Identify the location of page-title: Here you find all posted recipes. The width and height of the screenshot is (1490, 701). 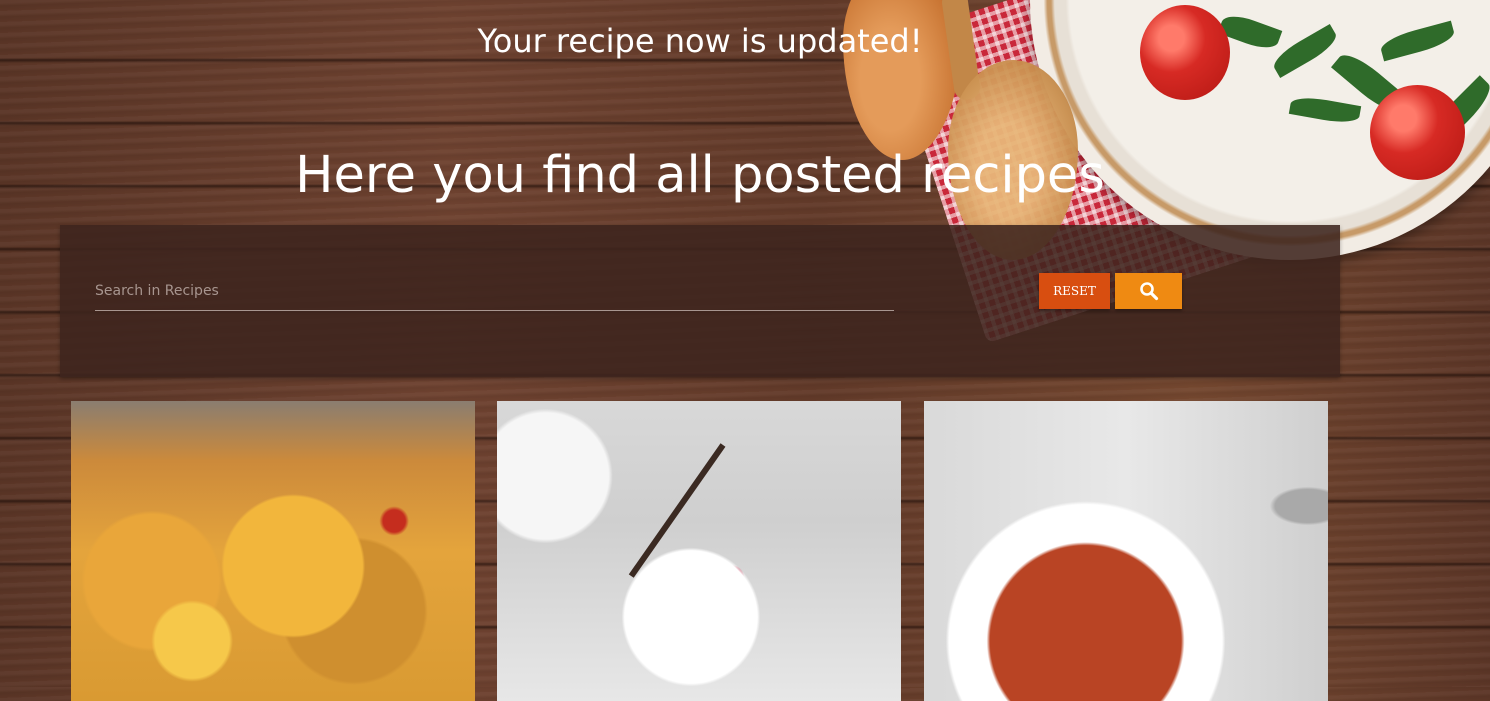
(700, 175).